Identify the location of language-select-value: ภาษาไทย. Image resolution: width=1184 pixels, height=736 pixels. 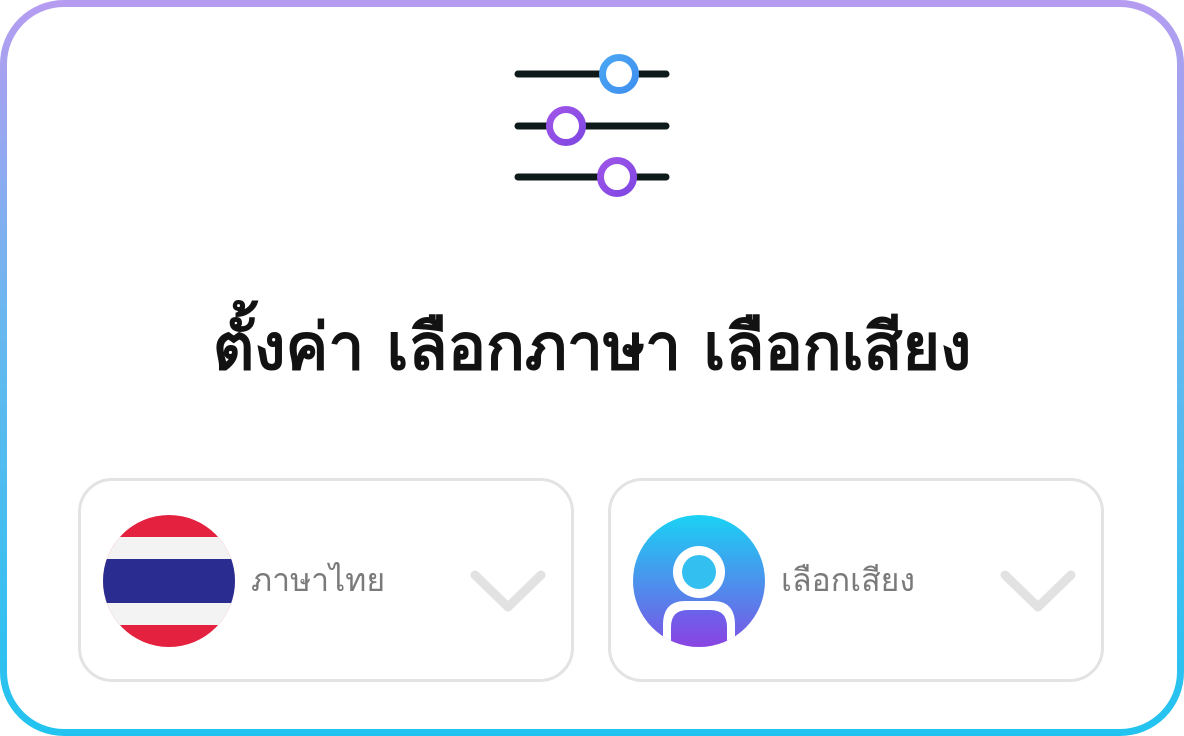
(318, 580).